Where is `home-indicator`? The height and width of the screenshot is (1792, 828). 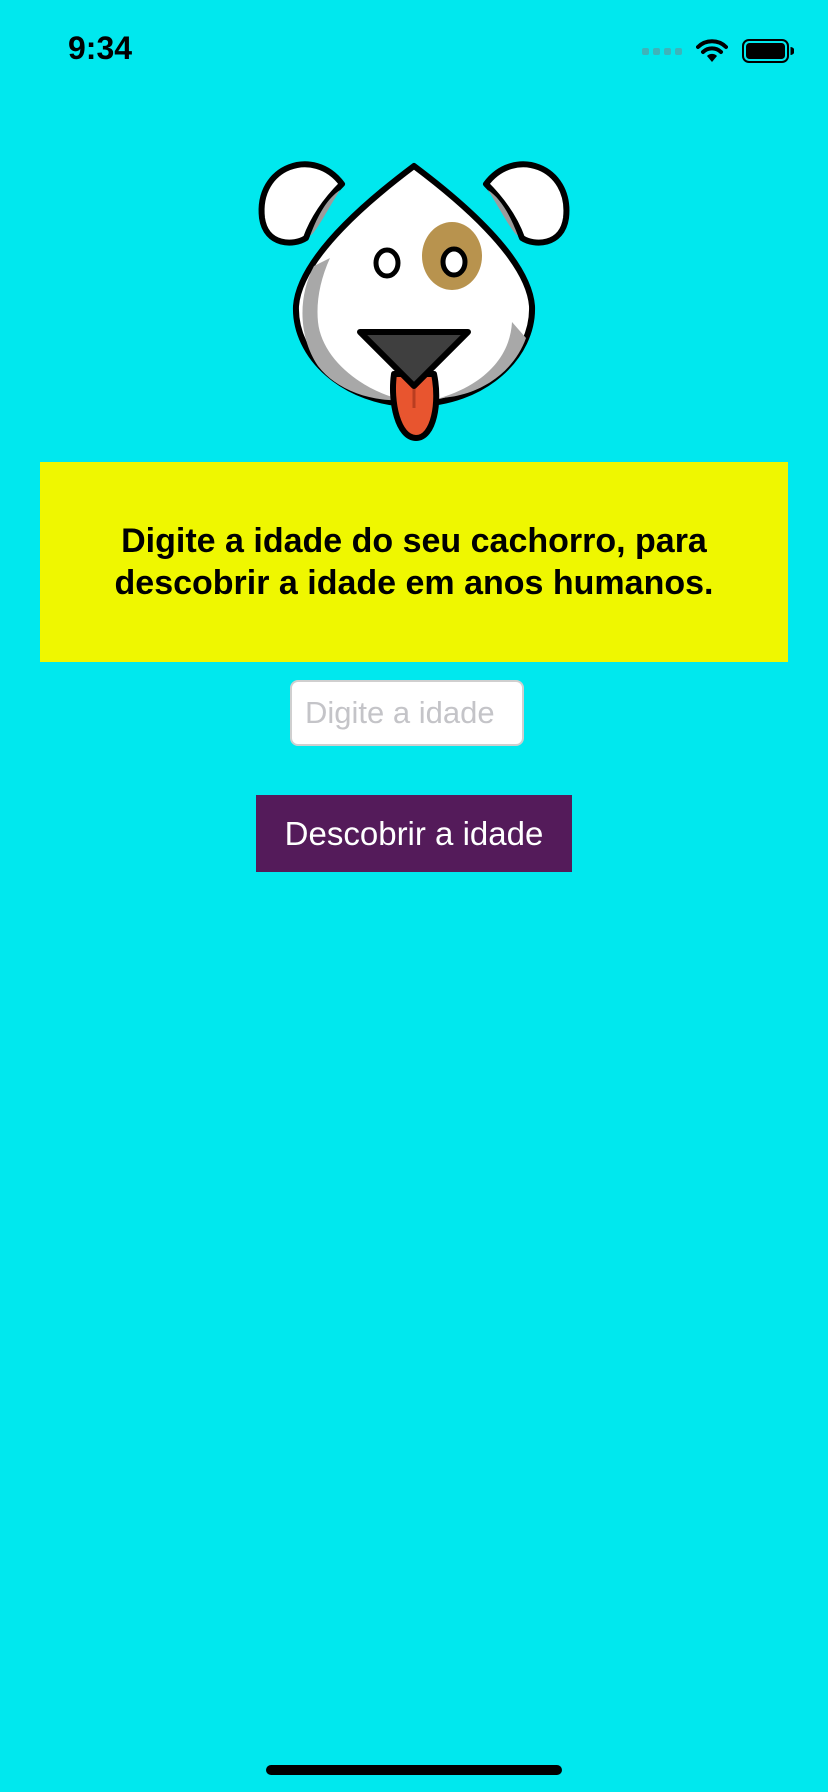 home-indicator is located at coordinates (414, 1770).